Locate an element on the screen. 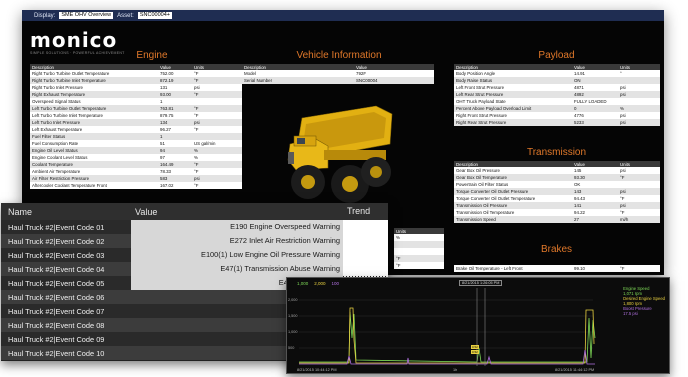 This screenshot has width=688, height=377. chart-end-time: 8/21/2015 11:44:12 PM is located at coordinates (575, 370).